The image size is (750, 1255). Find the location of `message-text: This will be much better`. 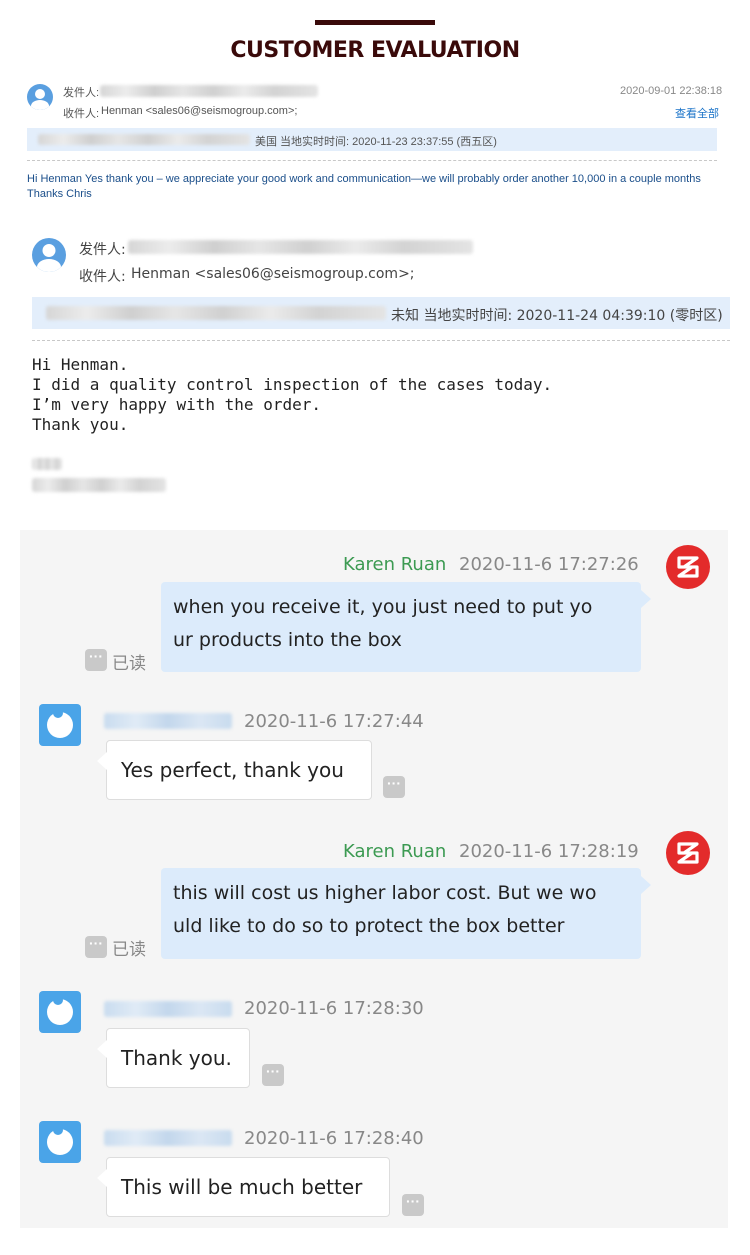

message-text: This will be much better is located at coordinates (242, 1187).